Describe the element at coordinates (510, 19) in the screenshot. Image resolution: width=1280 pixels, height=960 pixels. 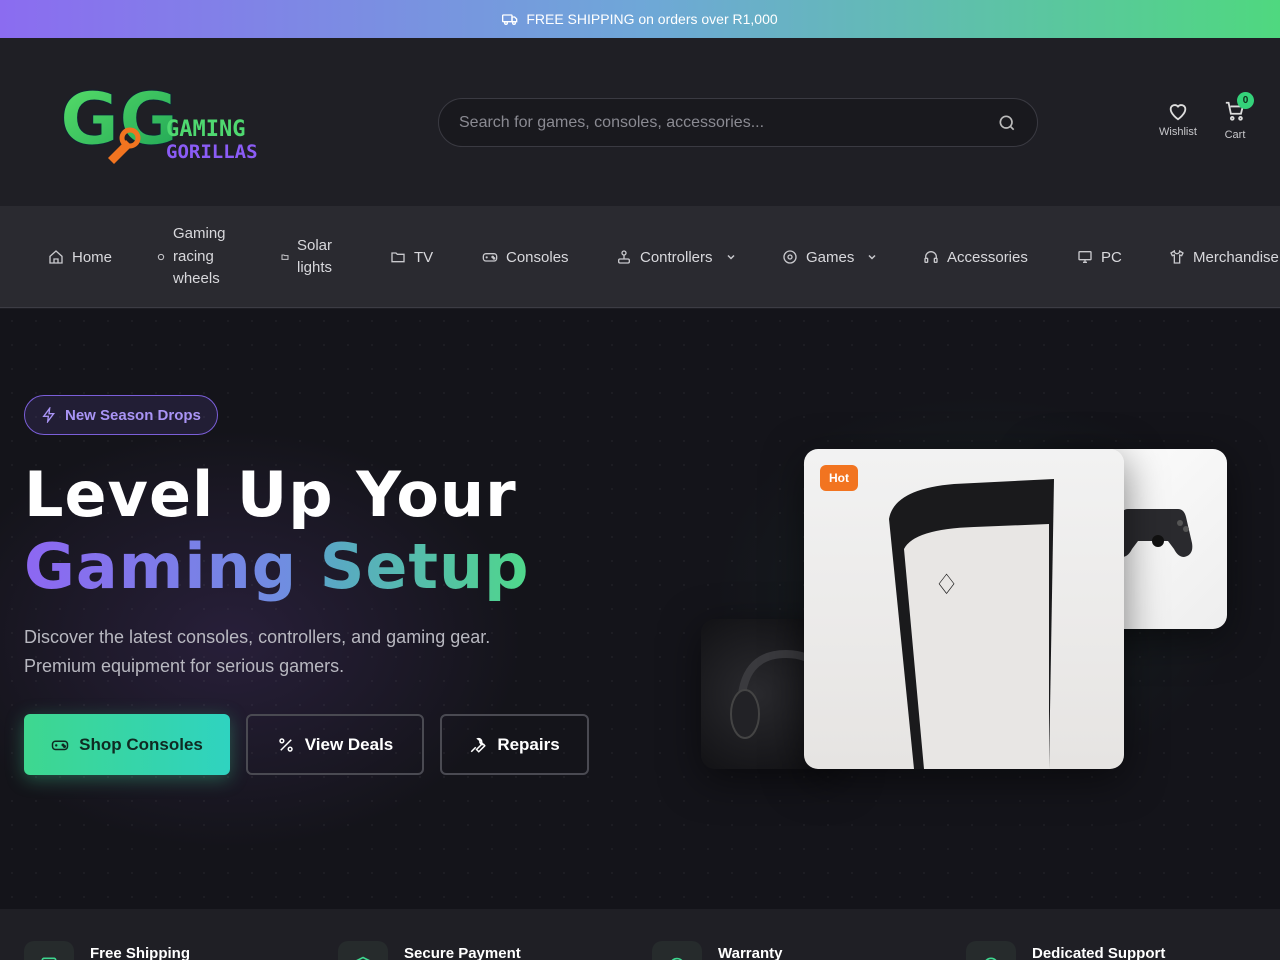
I see `truck-icon` at that location.